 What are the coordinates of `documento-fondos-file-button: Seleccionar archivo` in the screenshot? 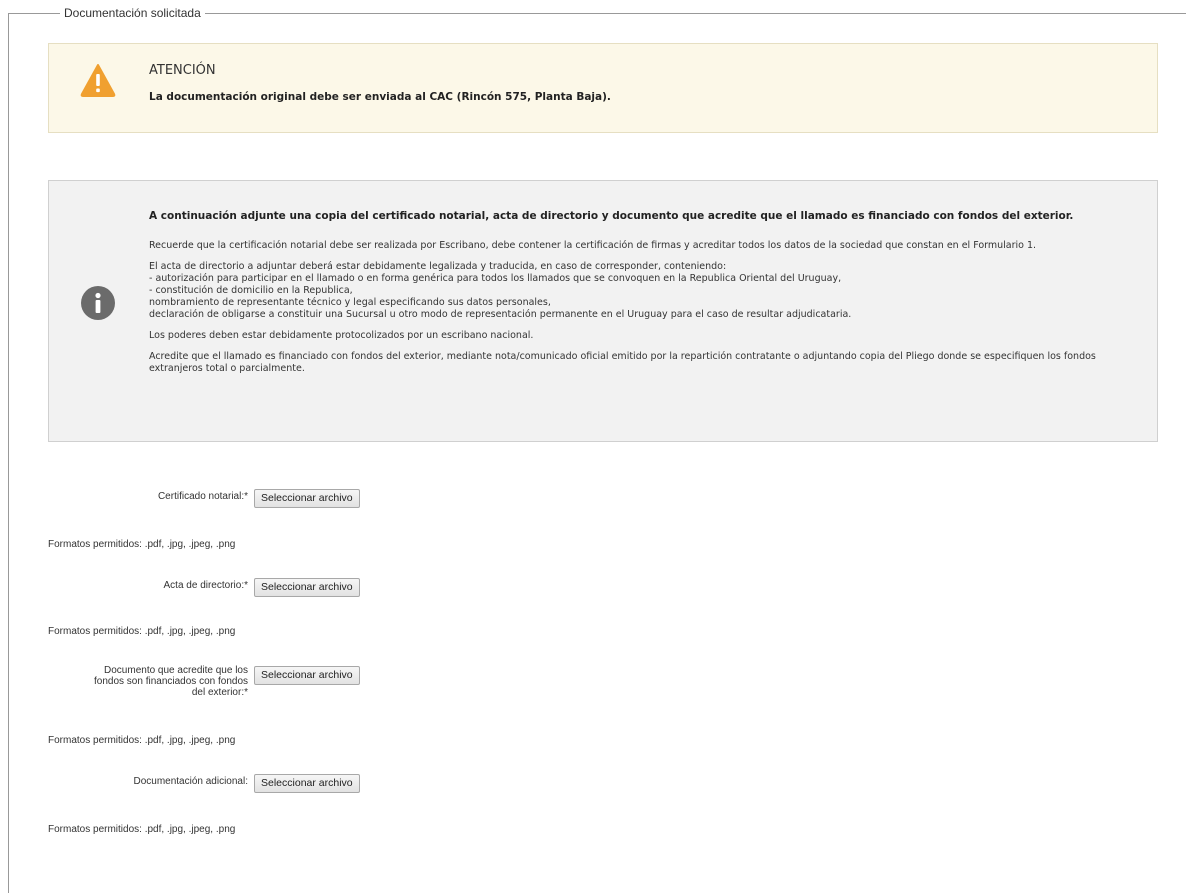 It's located at (307, 675).